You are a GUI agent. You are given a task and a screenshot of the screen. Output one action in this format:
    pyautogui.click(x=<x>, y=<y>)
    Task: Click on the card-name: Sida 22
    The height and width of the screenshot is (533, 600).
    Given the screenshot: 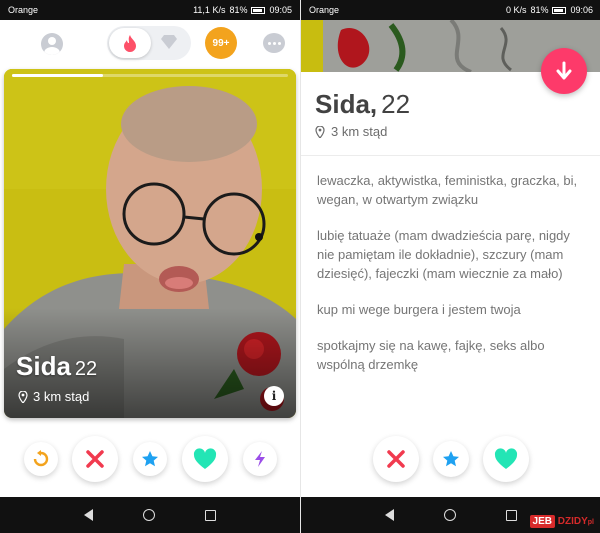 What is the action you would take?
    pyautogui.click(x=57, y=366)
    